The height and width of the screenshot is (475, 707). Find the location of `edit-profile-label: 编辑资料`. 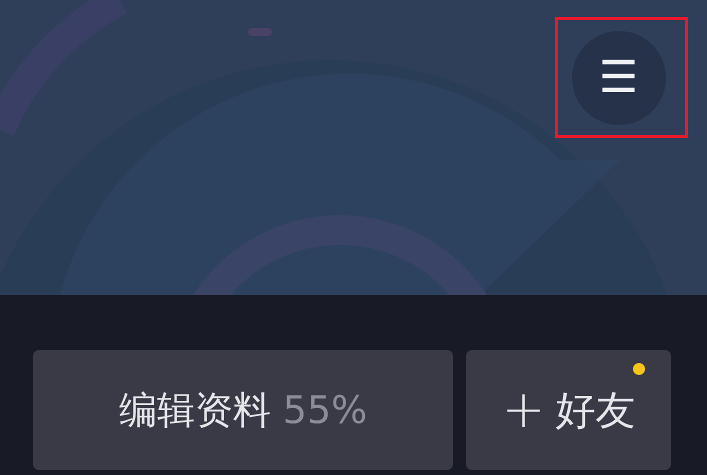

edit-profile-label: 编辑资料 is located at coordinates (194, 410).